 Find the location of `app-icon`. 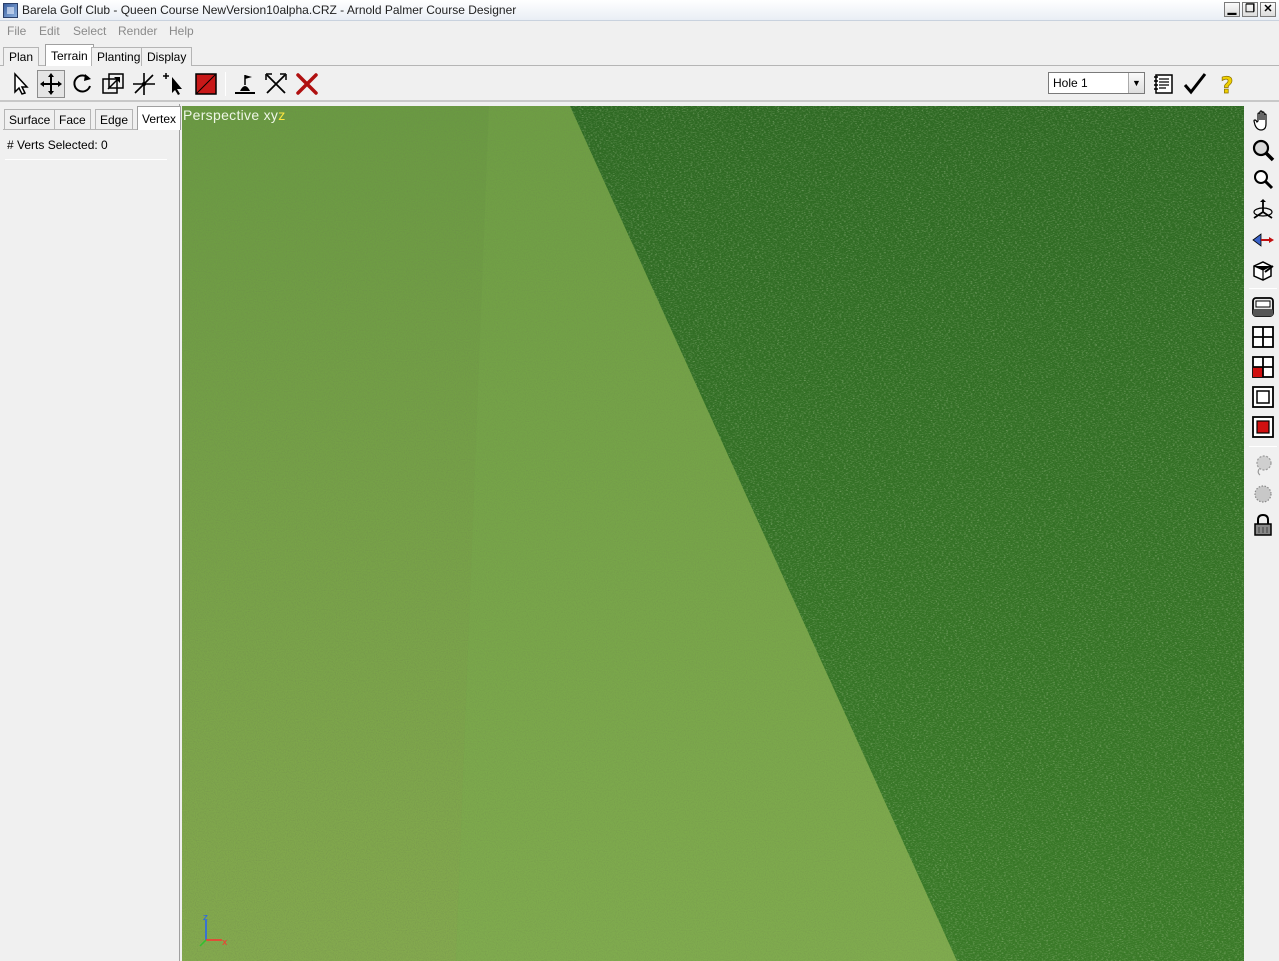

app-icon is located at coordinates (10, 10).